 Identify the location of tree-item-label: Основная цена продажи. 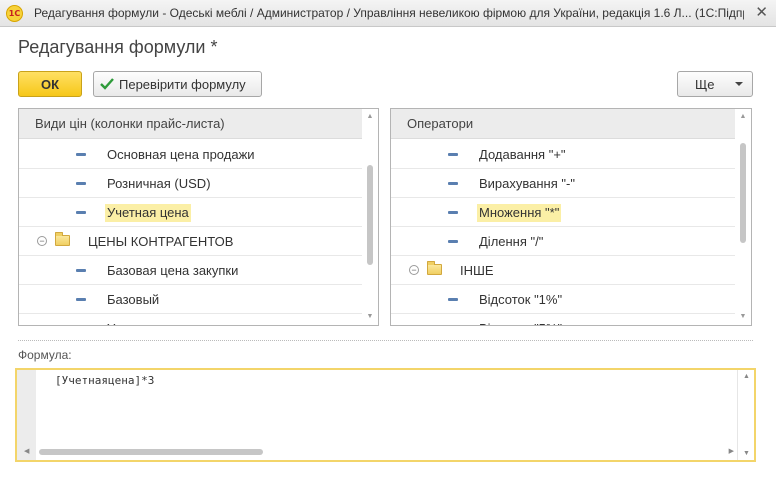
(181, 154).